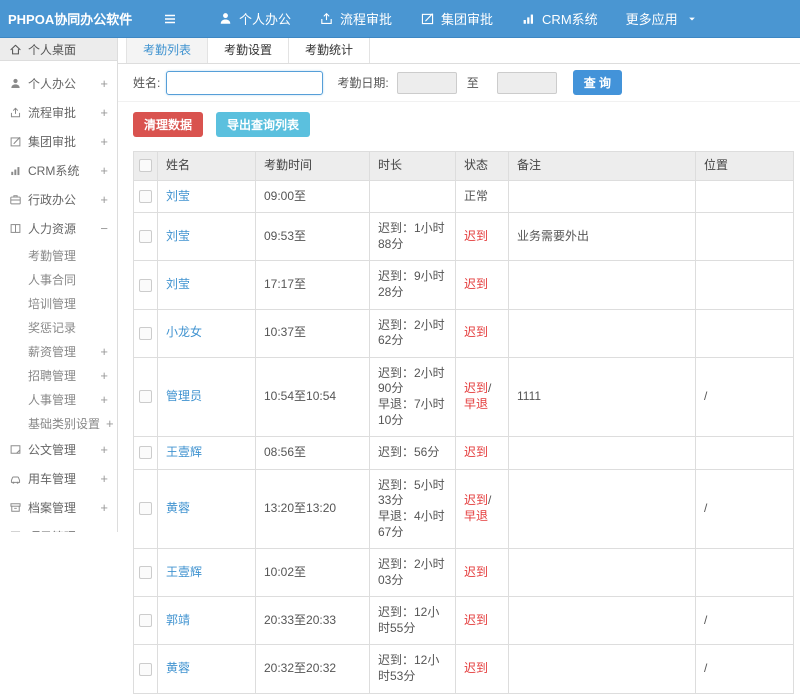  I want to click on sidebar-item: 项目管理+, so click(58, 527).